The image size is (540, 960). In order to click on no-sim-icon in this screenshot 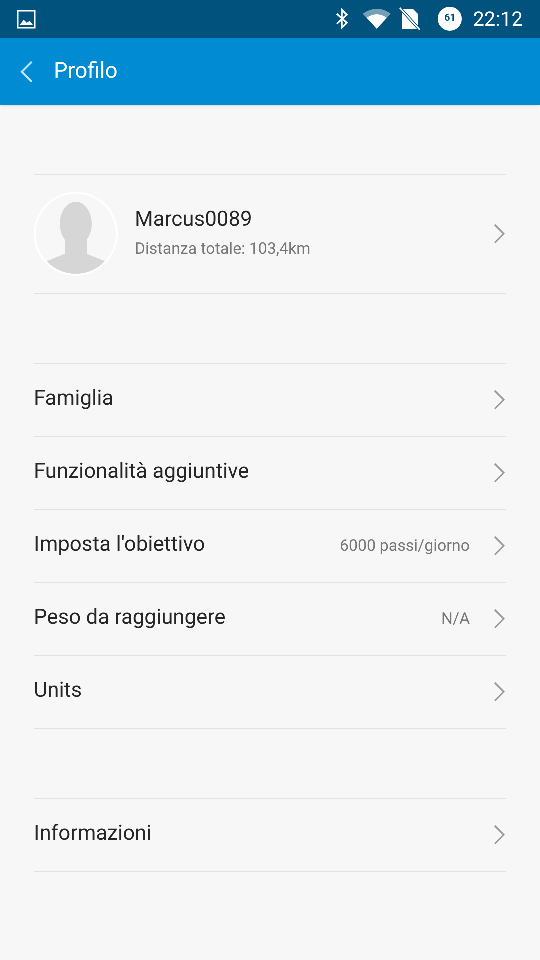, I will do `click(410, 19)`.